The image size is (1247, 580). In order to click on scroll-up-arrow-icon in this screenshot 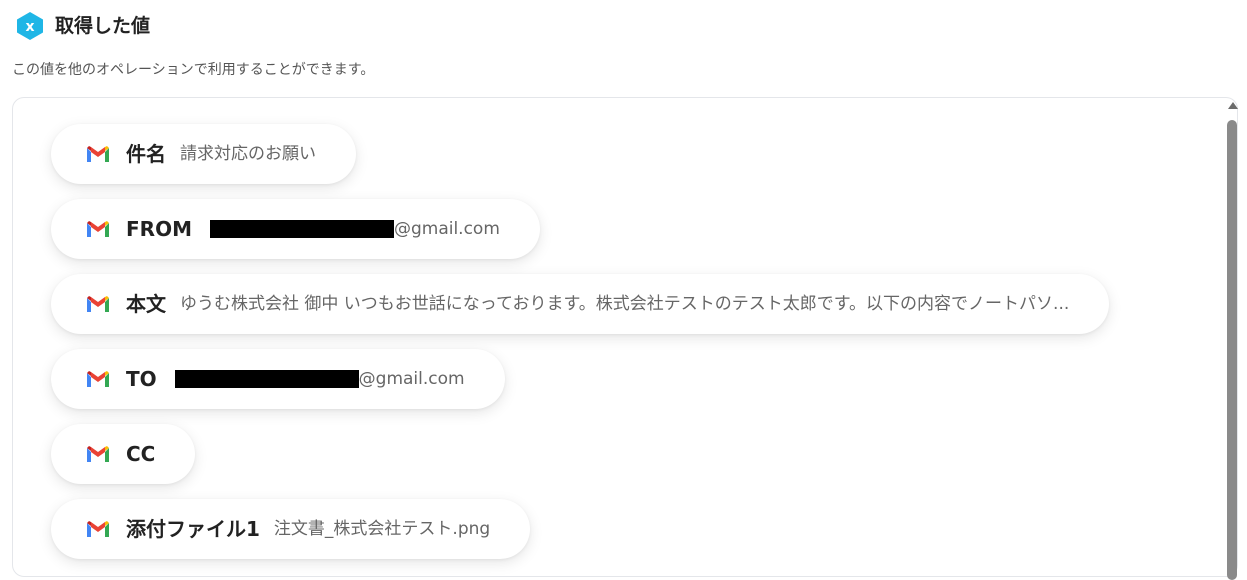, I will do `click(1233, 105)`.